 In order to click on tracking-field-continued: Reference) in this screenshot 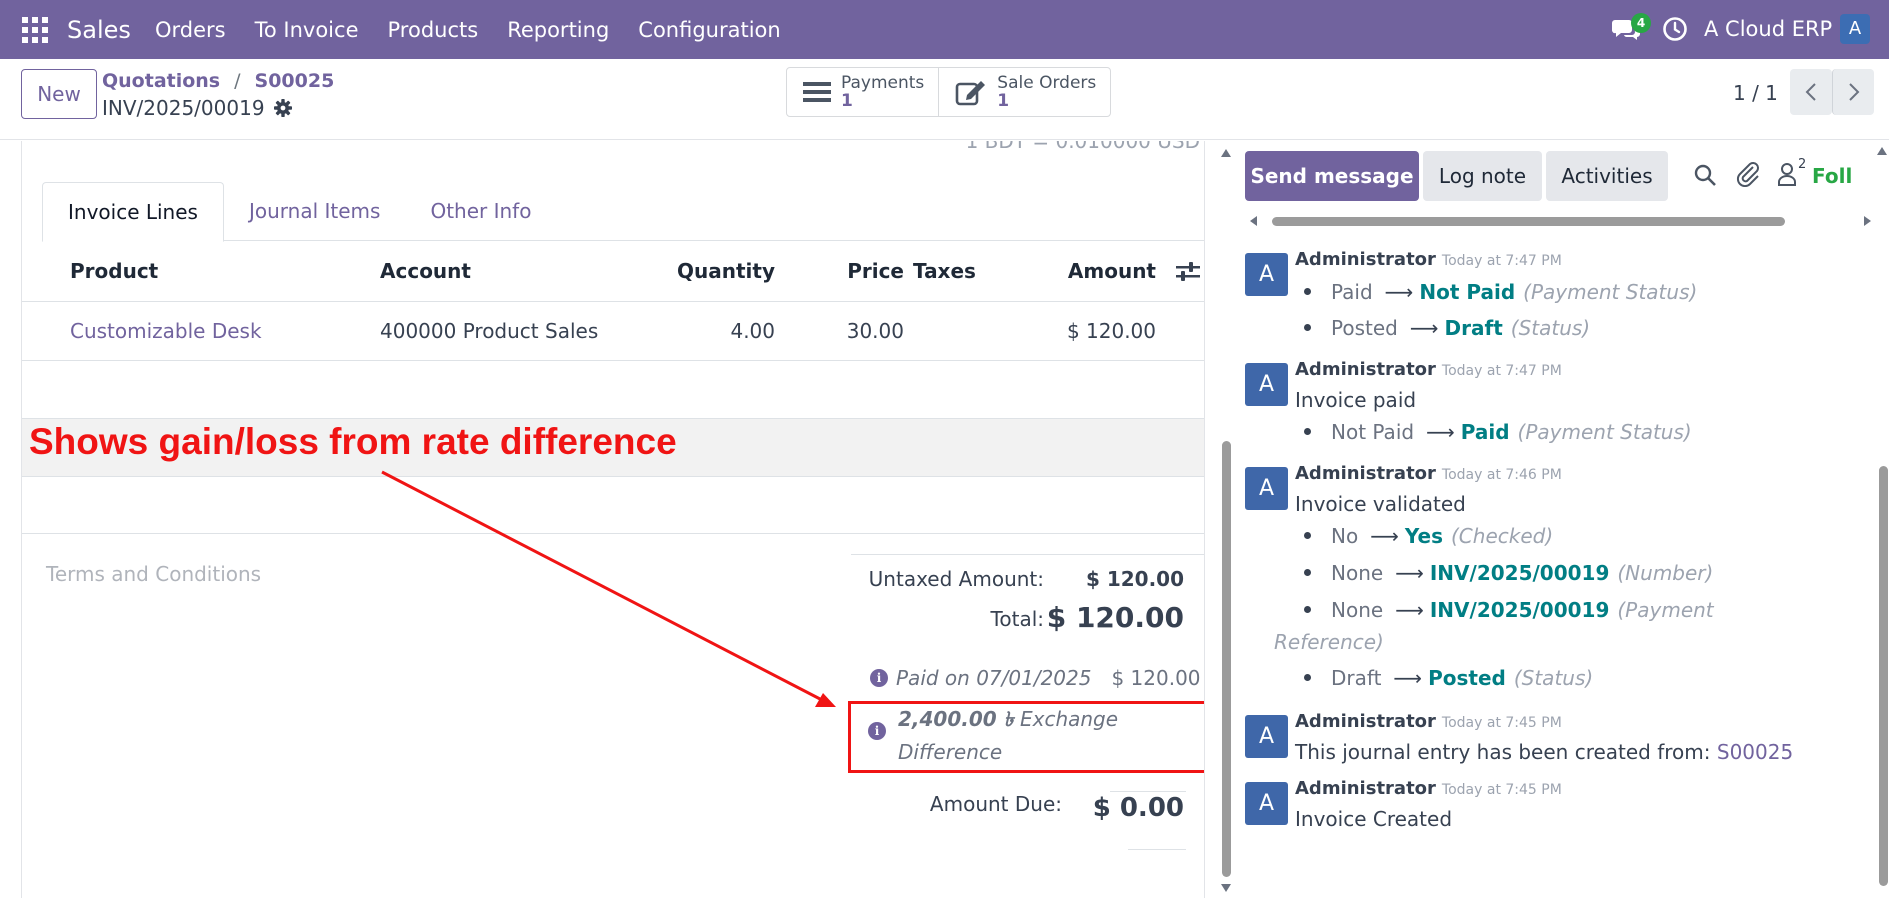, I will do `click(1329, 642)`.